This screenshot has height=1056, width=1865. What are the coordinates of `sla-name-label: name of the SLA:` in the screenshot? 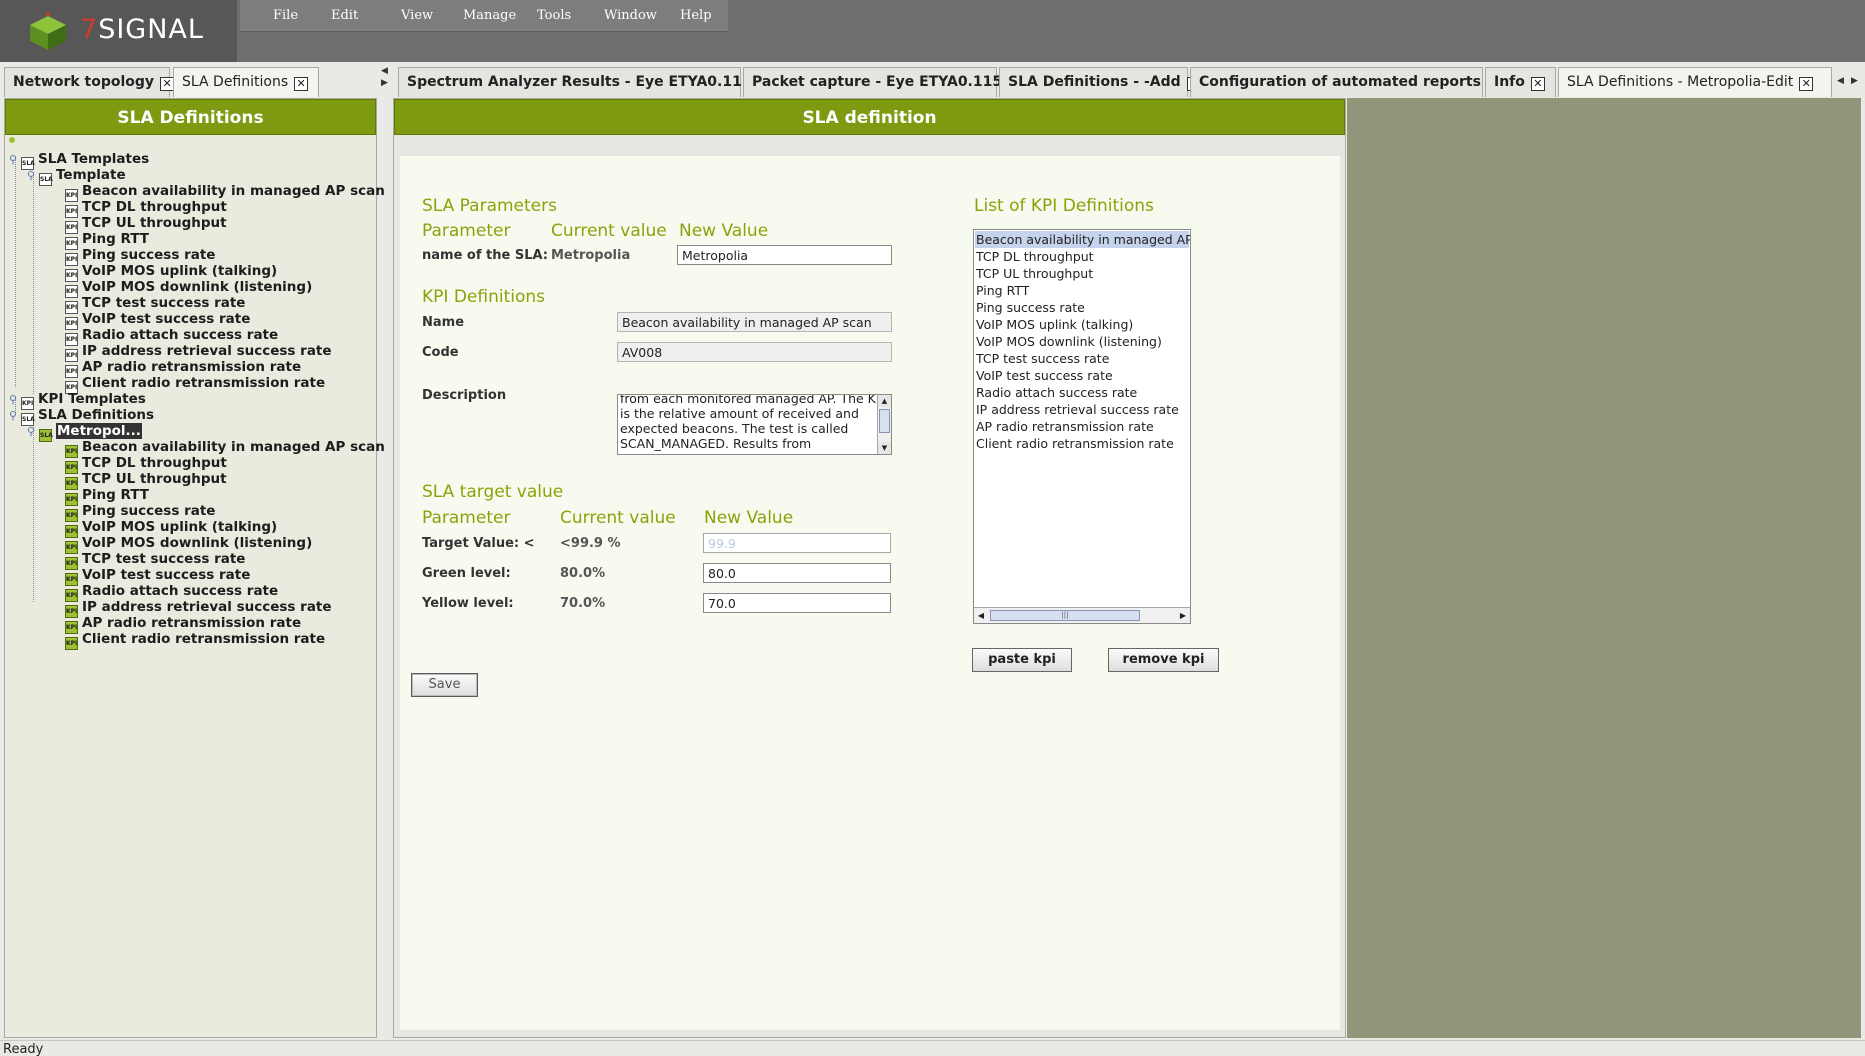 It's located at (485, 255).